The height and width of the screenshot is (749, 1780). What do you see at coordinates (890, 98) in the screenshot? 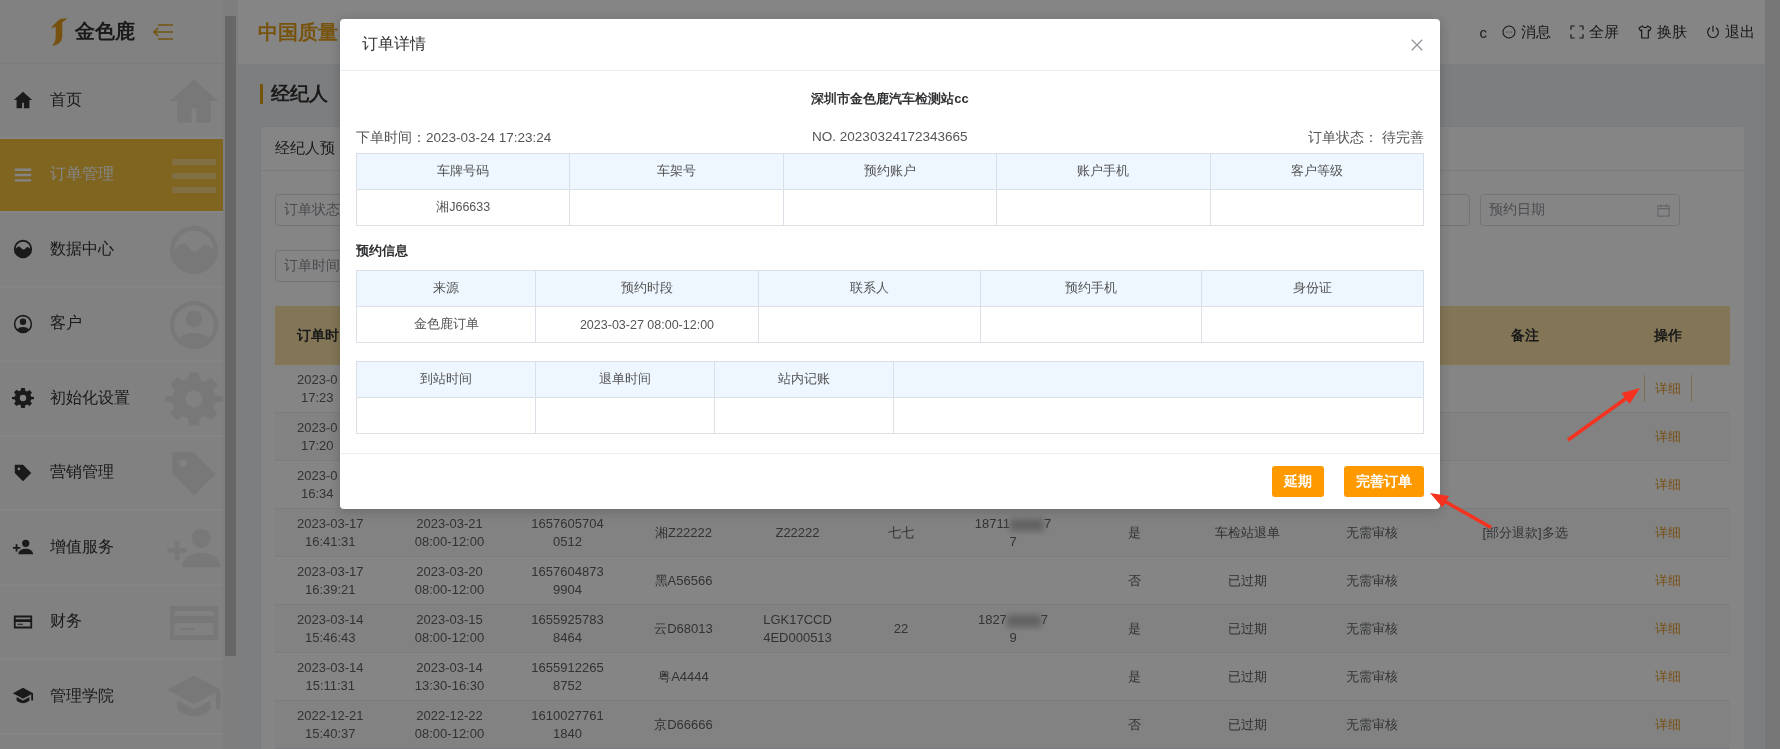
I see `station-name: 深圳市金色鹿汽车检测站cc` at bounding box center [890, 98].